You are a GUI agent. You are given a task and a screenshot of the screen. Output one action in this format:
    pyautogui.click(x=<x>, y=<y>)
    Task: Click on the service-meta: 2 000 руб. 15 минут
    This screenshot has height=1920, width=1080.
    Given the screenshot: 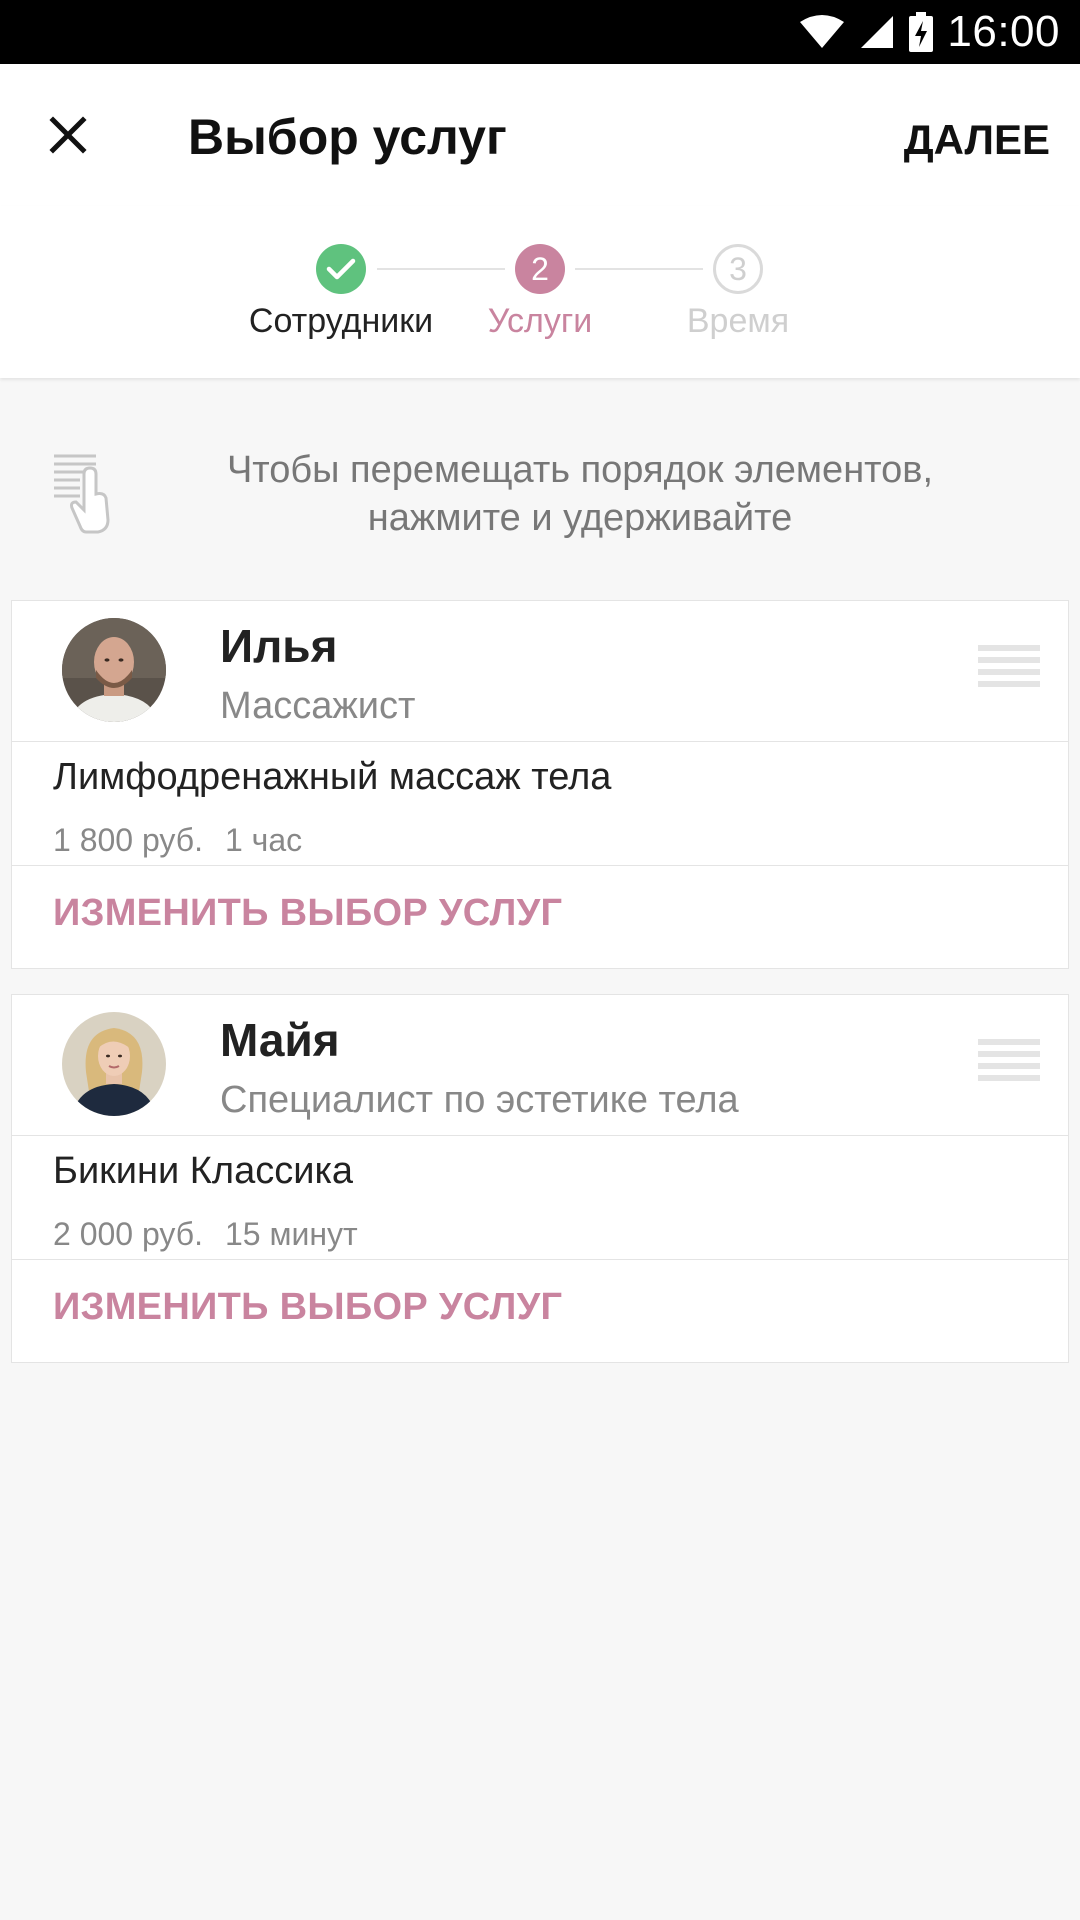 What is the action you would take?
    pyautogui.click(x=205, y=1234)
    